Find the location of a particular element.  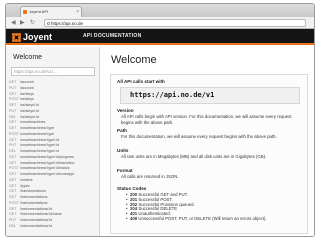

app-title: API DOCUMENTATION is located at coordinates (112, 36).